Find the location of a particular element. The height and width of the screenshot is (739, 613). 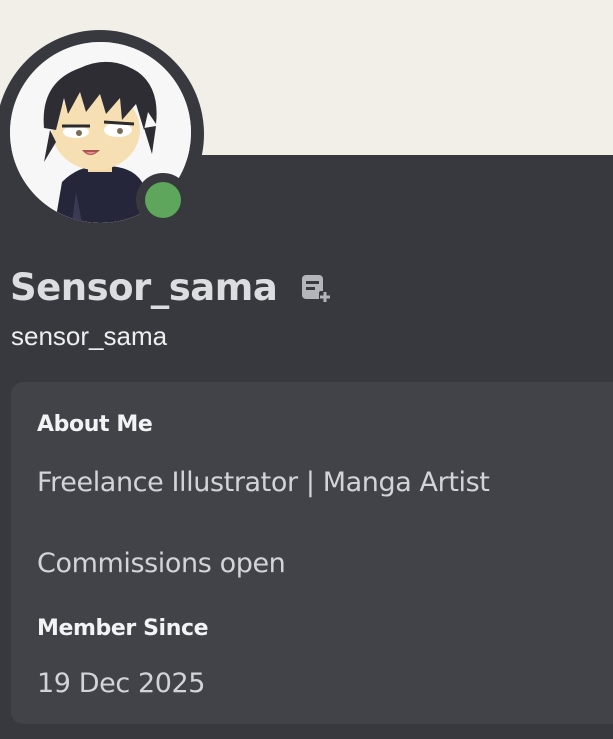

about-line: Freelance Illustrator | Manga Artist is located at coordinates (263, 482).